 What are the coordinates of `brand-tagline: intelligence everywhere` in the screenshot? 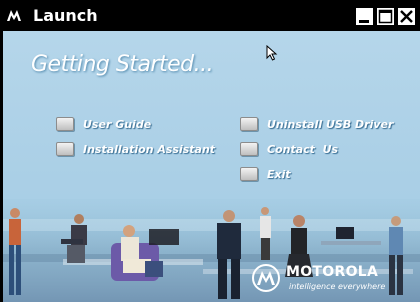 It's located at (337, 286).